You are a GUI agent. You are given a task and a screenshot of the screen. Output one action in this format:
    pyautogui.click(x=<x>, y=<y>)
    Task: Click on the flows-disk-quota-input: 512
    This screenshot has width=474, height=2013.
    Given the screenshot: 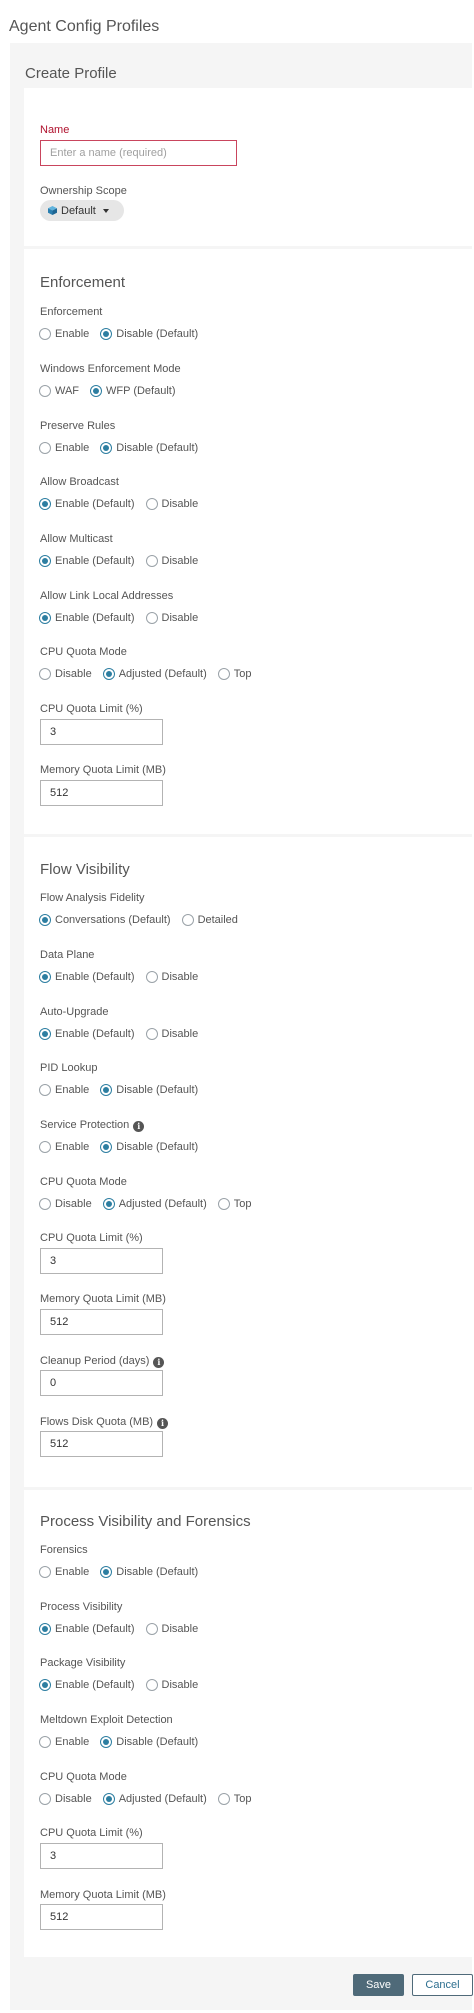 What is the action you would take?
    pyautogui.click(x=101, y=1444)
    